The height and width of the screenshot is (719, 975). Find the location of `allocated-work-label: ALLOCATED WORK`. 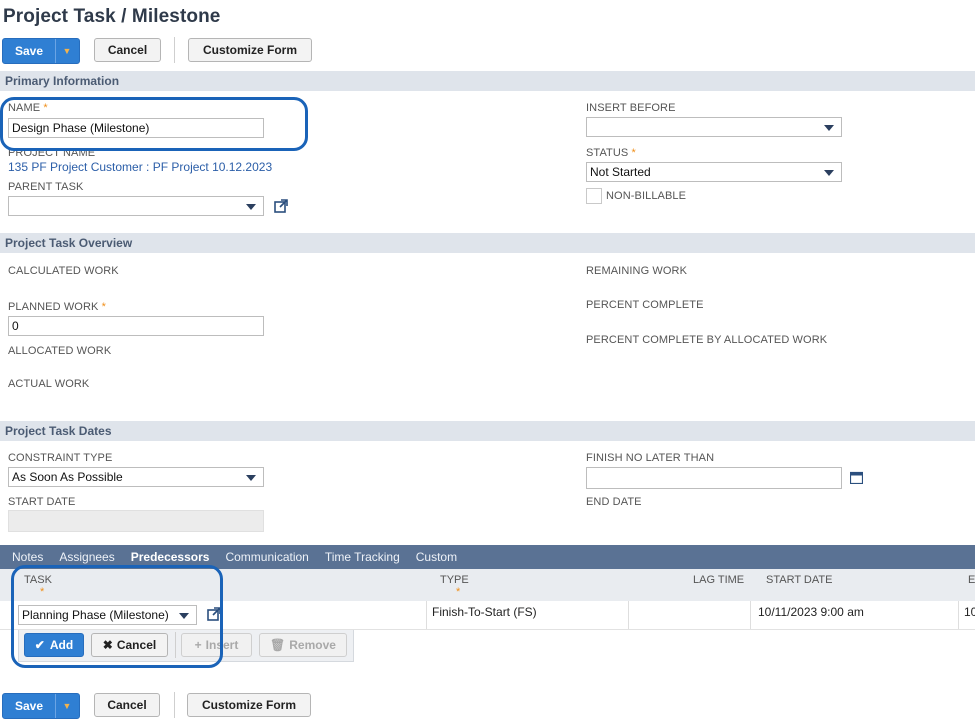

allocated-work-label: ALLOCATED WORK is located at coordinates (60, 351).